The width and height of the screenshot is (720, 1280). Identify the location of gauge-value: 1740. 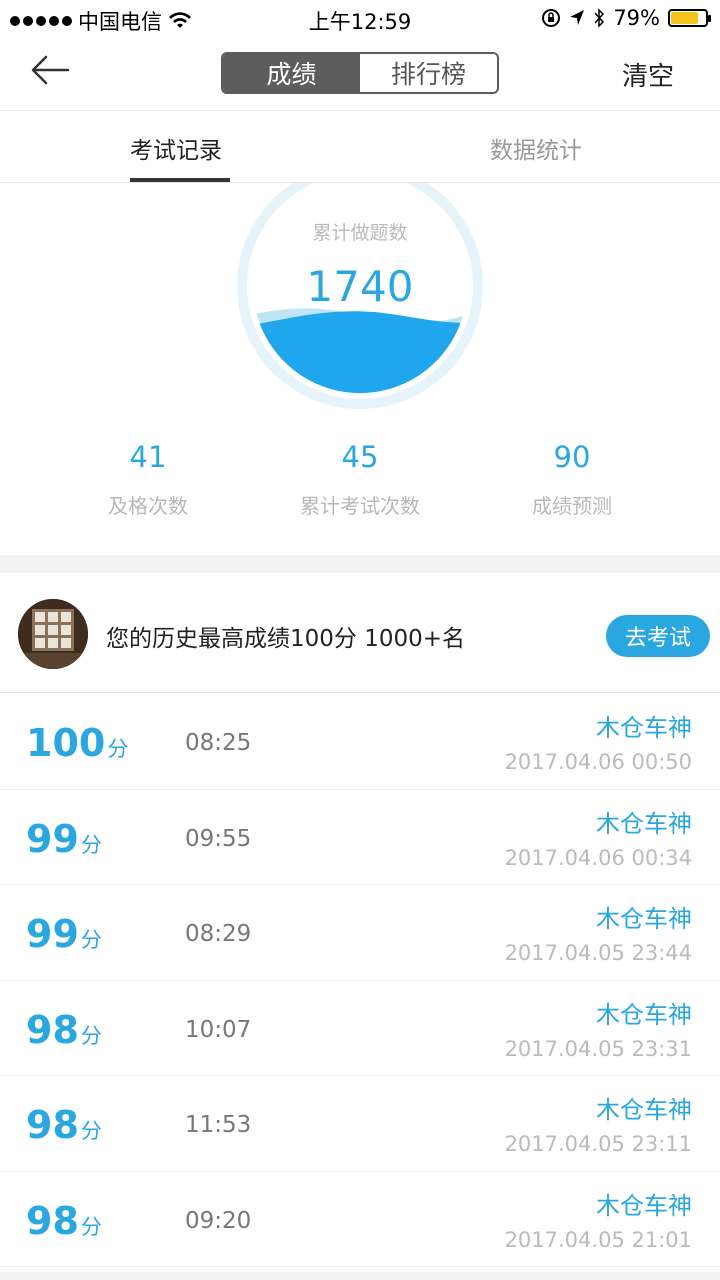
(360, 286).